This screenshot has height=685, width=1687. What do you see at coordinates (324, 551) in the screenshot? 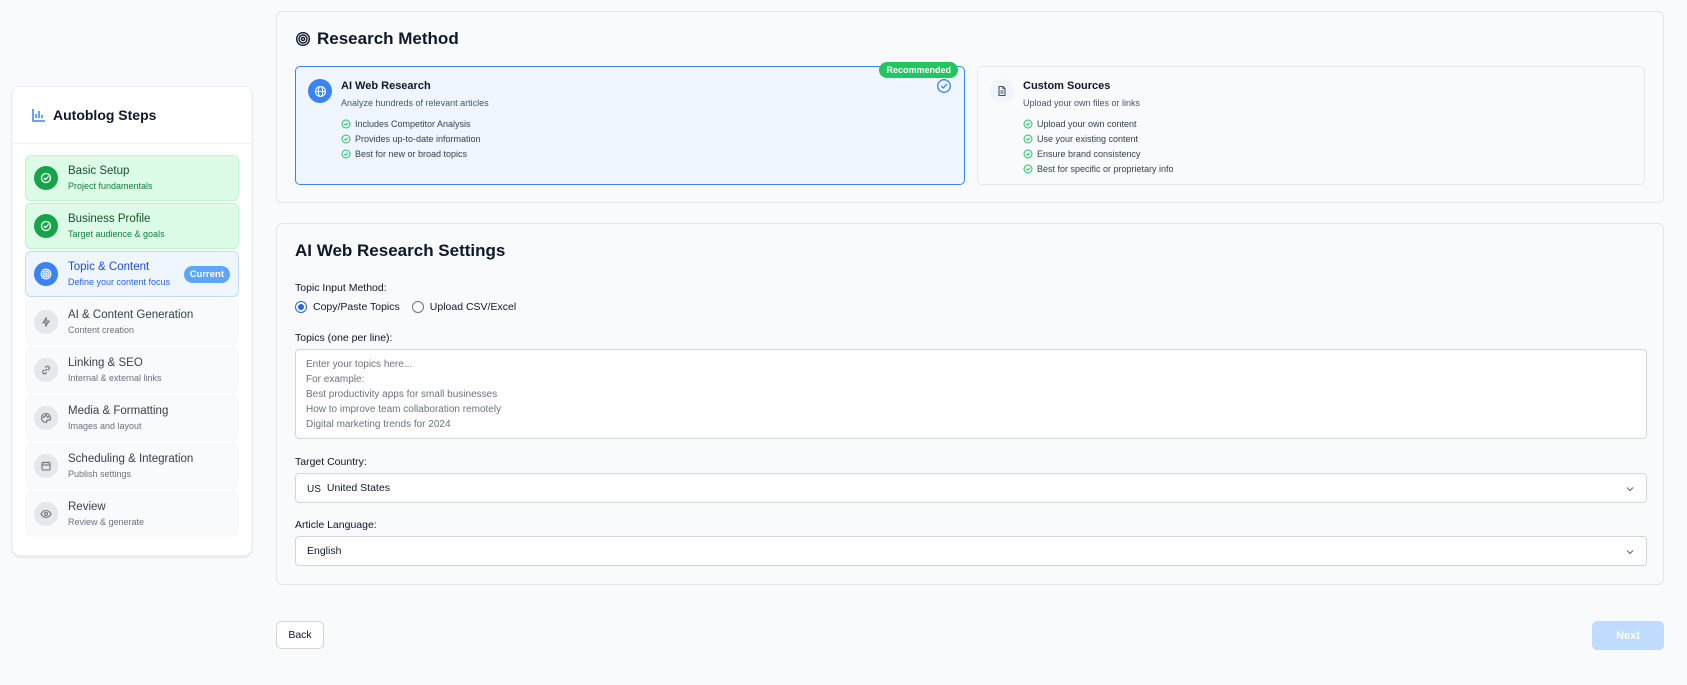
I see `select-value: English` at bounding box center [324, 551].